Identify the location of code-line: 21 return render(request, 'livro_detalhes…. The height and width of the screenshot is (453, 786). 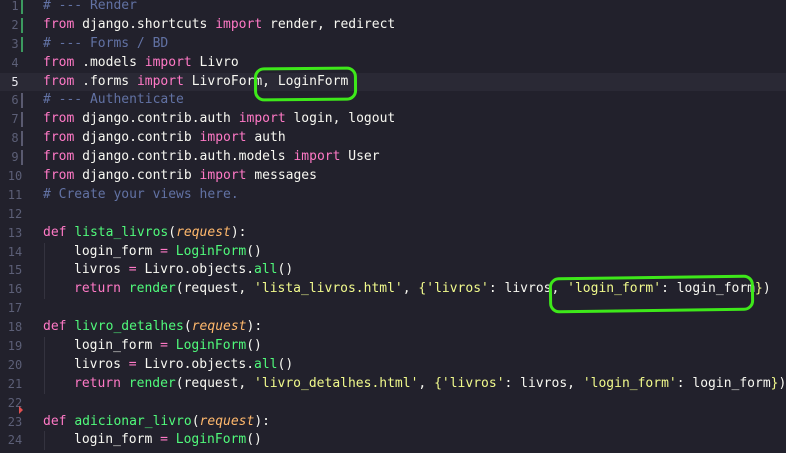
(393, 384).